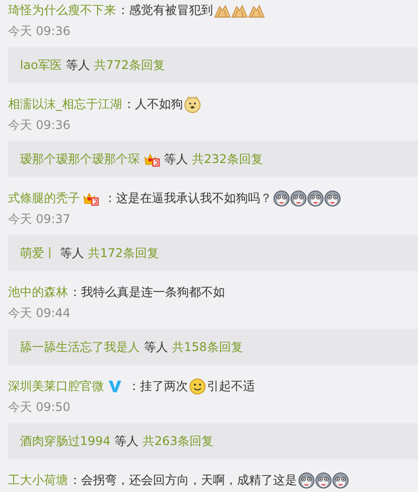 The image size is (418, 492). What do you see at coordinates (65, 441) in the screenshot?
I see `reply-user-link: 酒肉穿肠过1994` at bounding box center [65, 441].